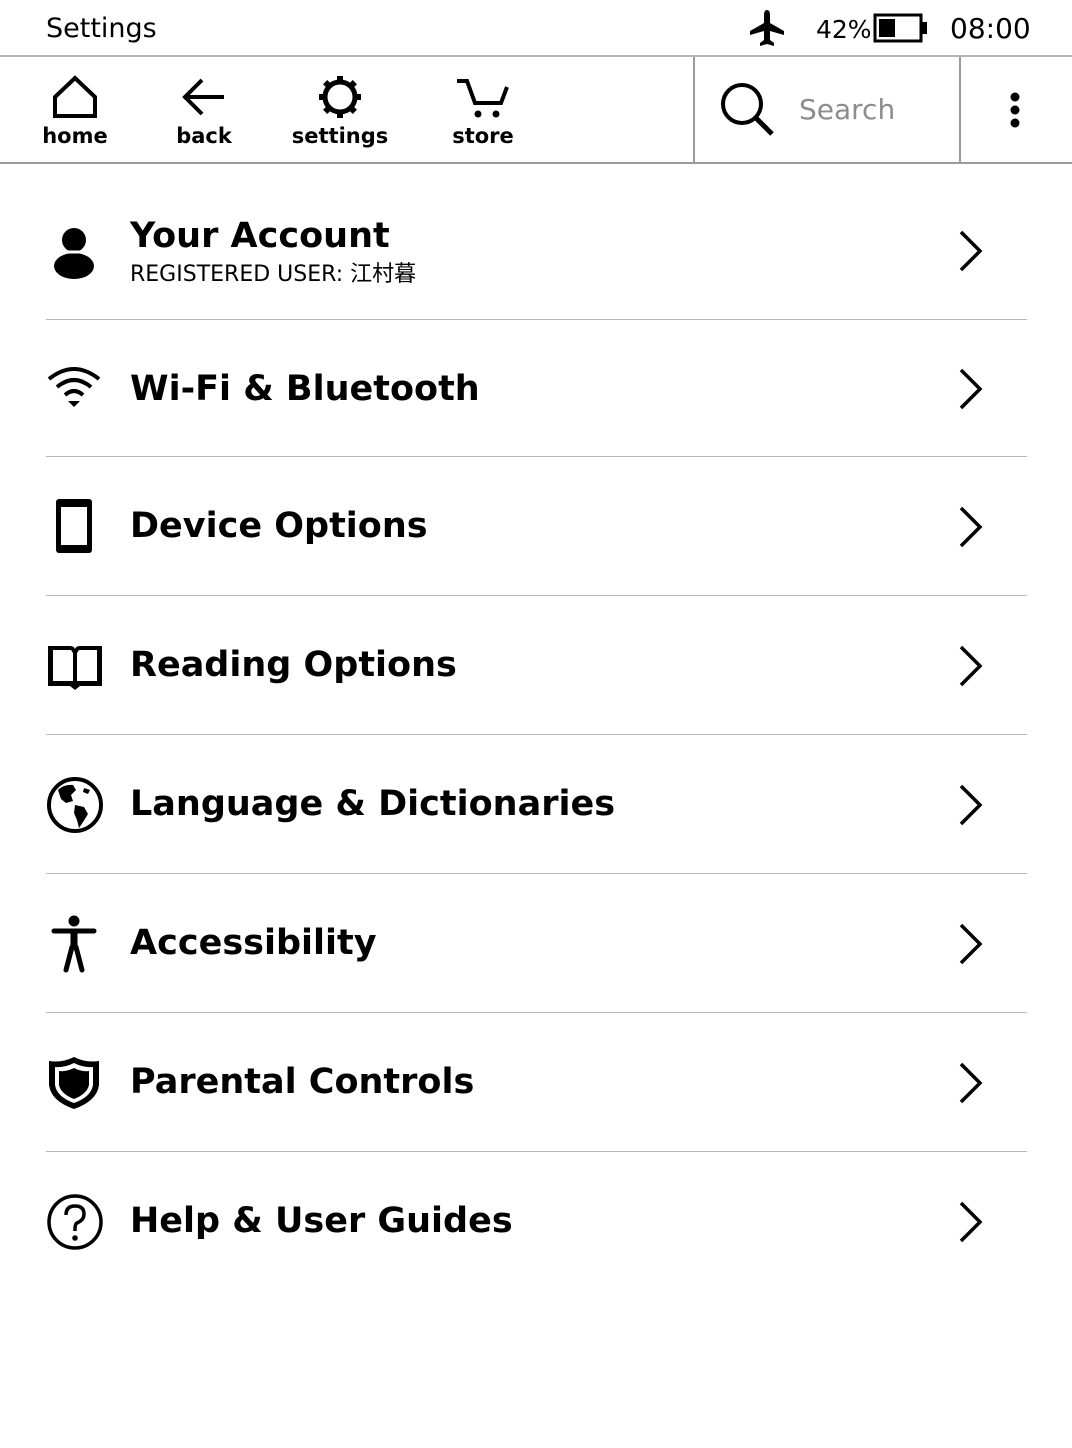 The width and height of the screenshot is (1072, 1448). Describe the element at coordinates (74, 526) in the screenshot. I see `device-icon` at that location.